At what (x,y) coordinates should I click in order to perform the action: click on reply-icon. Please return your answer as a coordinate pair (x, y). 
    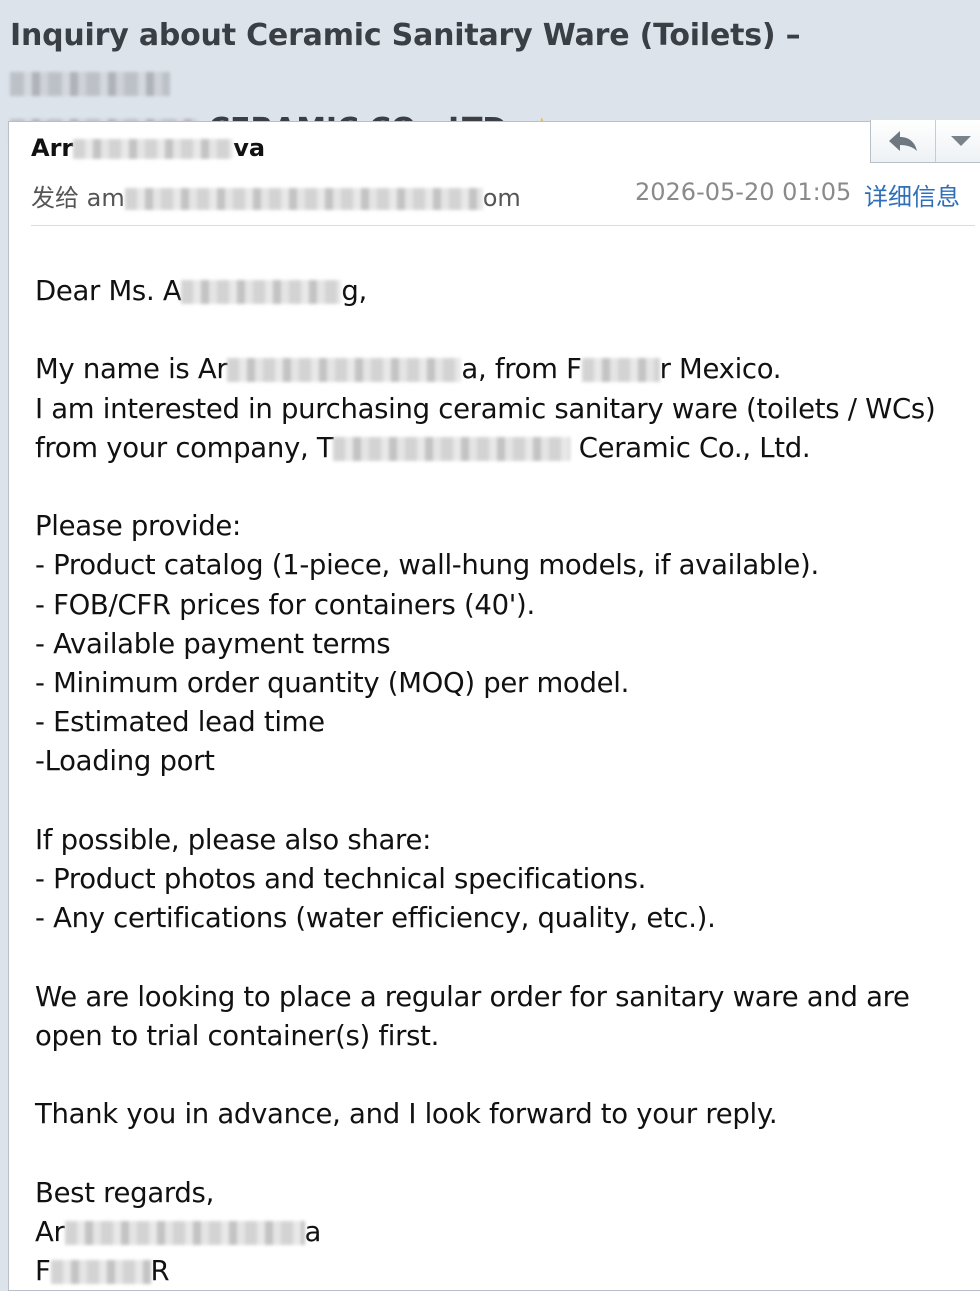
    Looking at the image, I should click on (903, 141).